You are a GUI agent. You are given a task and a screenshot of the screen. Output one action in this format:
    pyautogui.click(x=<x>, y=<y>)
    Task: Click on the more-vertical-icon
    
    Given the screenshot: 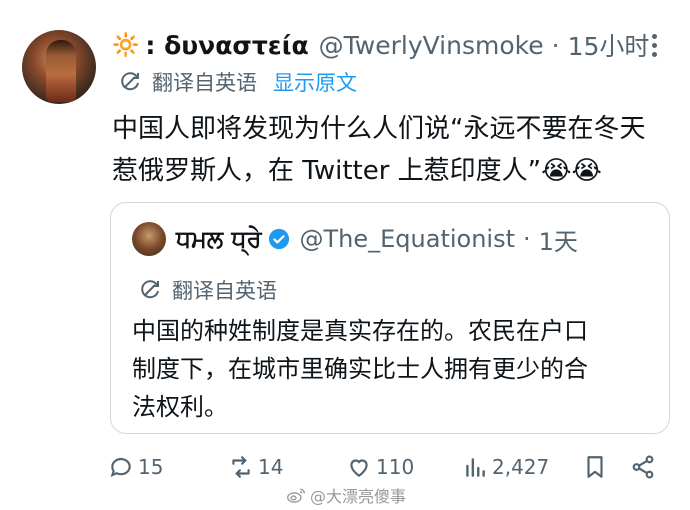 What is the action you would take?
    pyautogui.click(x=654, y=47)
    